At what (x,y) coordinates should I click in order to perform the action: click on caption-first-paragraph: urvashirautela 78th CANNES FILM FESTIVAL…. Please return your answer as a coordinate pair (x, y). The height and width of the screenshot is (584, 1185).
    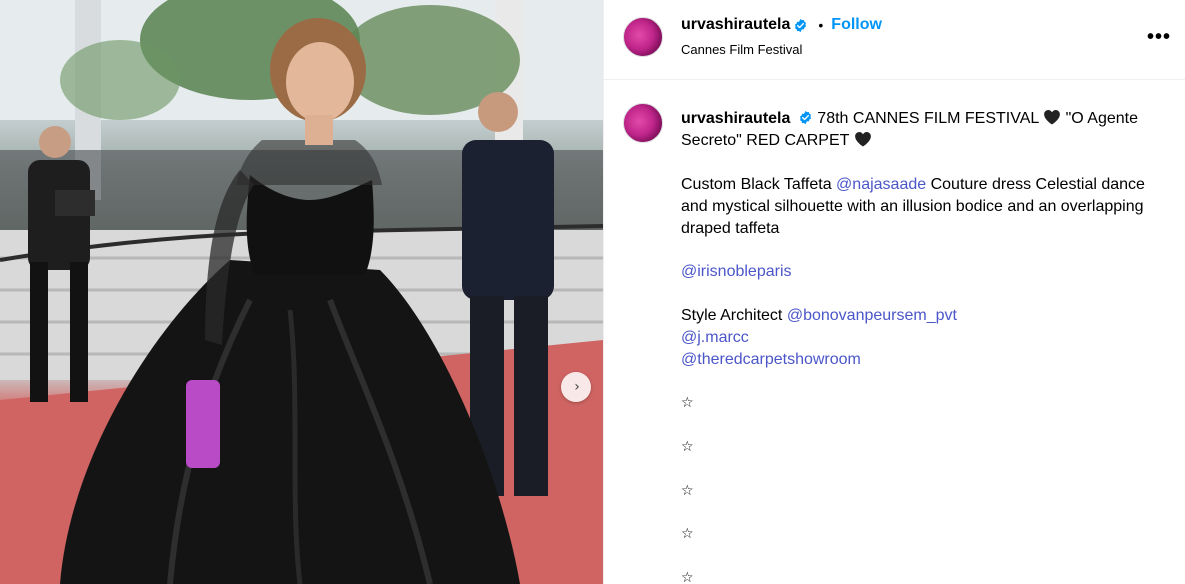
    Looking at the image, I should click on (928, 130).